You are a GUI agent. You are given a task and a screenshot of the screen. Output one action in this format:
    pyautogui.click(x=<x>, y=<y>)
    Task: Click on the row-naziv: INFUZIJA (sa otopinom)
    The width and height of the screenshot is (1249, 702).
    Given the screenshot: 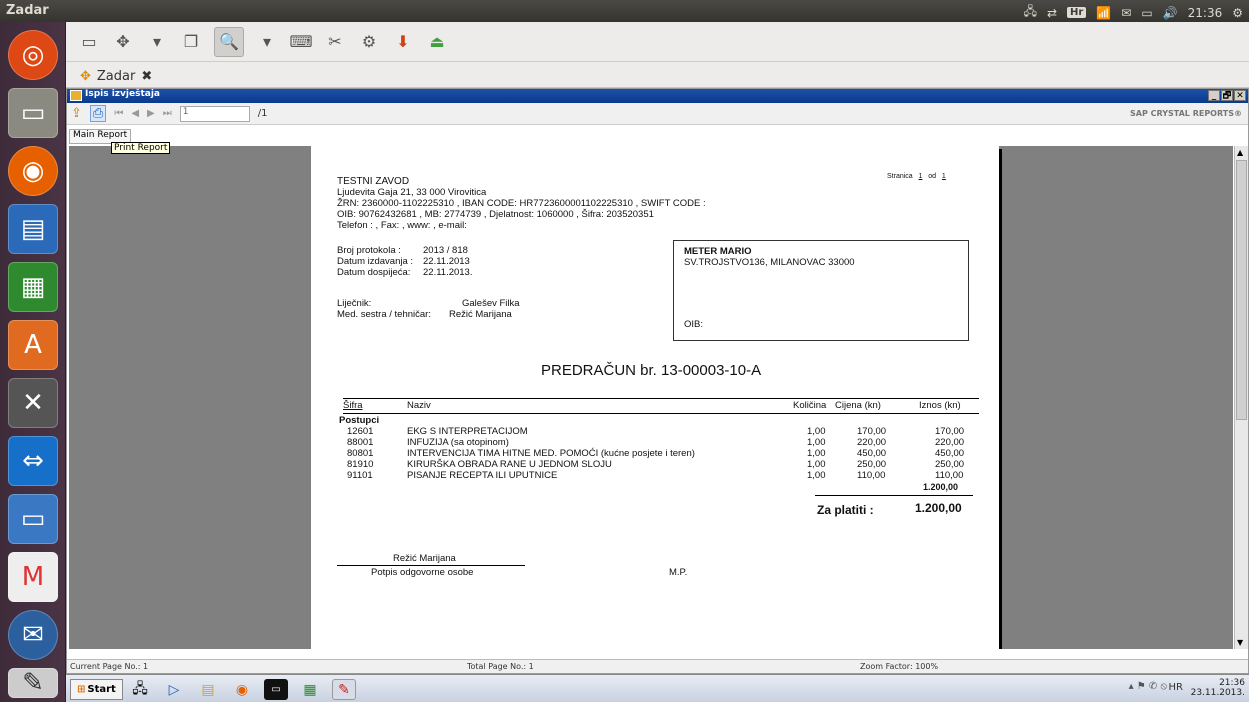 What is the action you would take?
    pyautogui.click(x=458, y=442)
    